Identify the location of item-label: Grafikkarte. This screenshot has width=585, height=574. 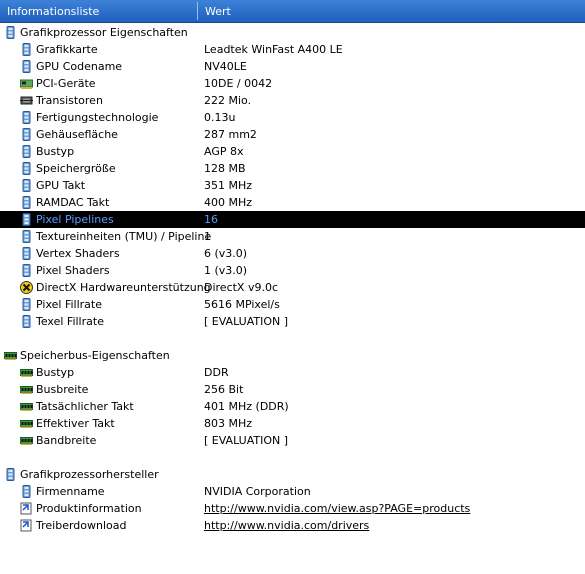
(67, 49).